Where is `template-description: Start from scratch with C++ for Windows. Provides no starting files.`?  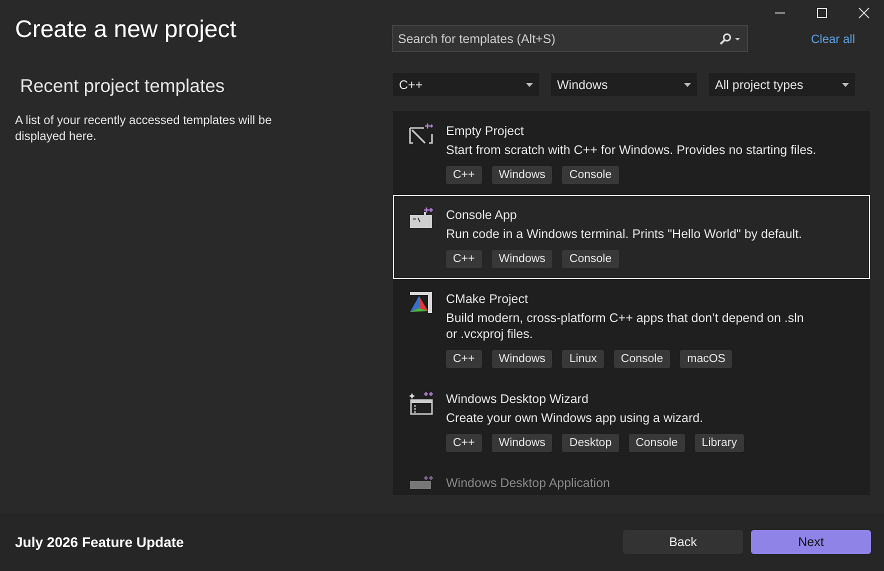
template-description: Start from scratch with C++ for Windows. Provides no starting files. is located at coordinates (632, 150).